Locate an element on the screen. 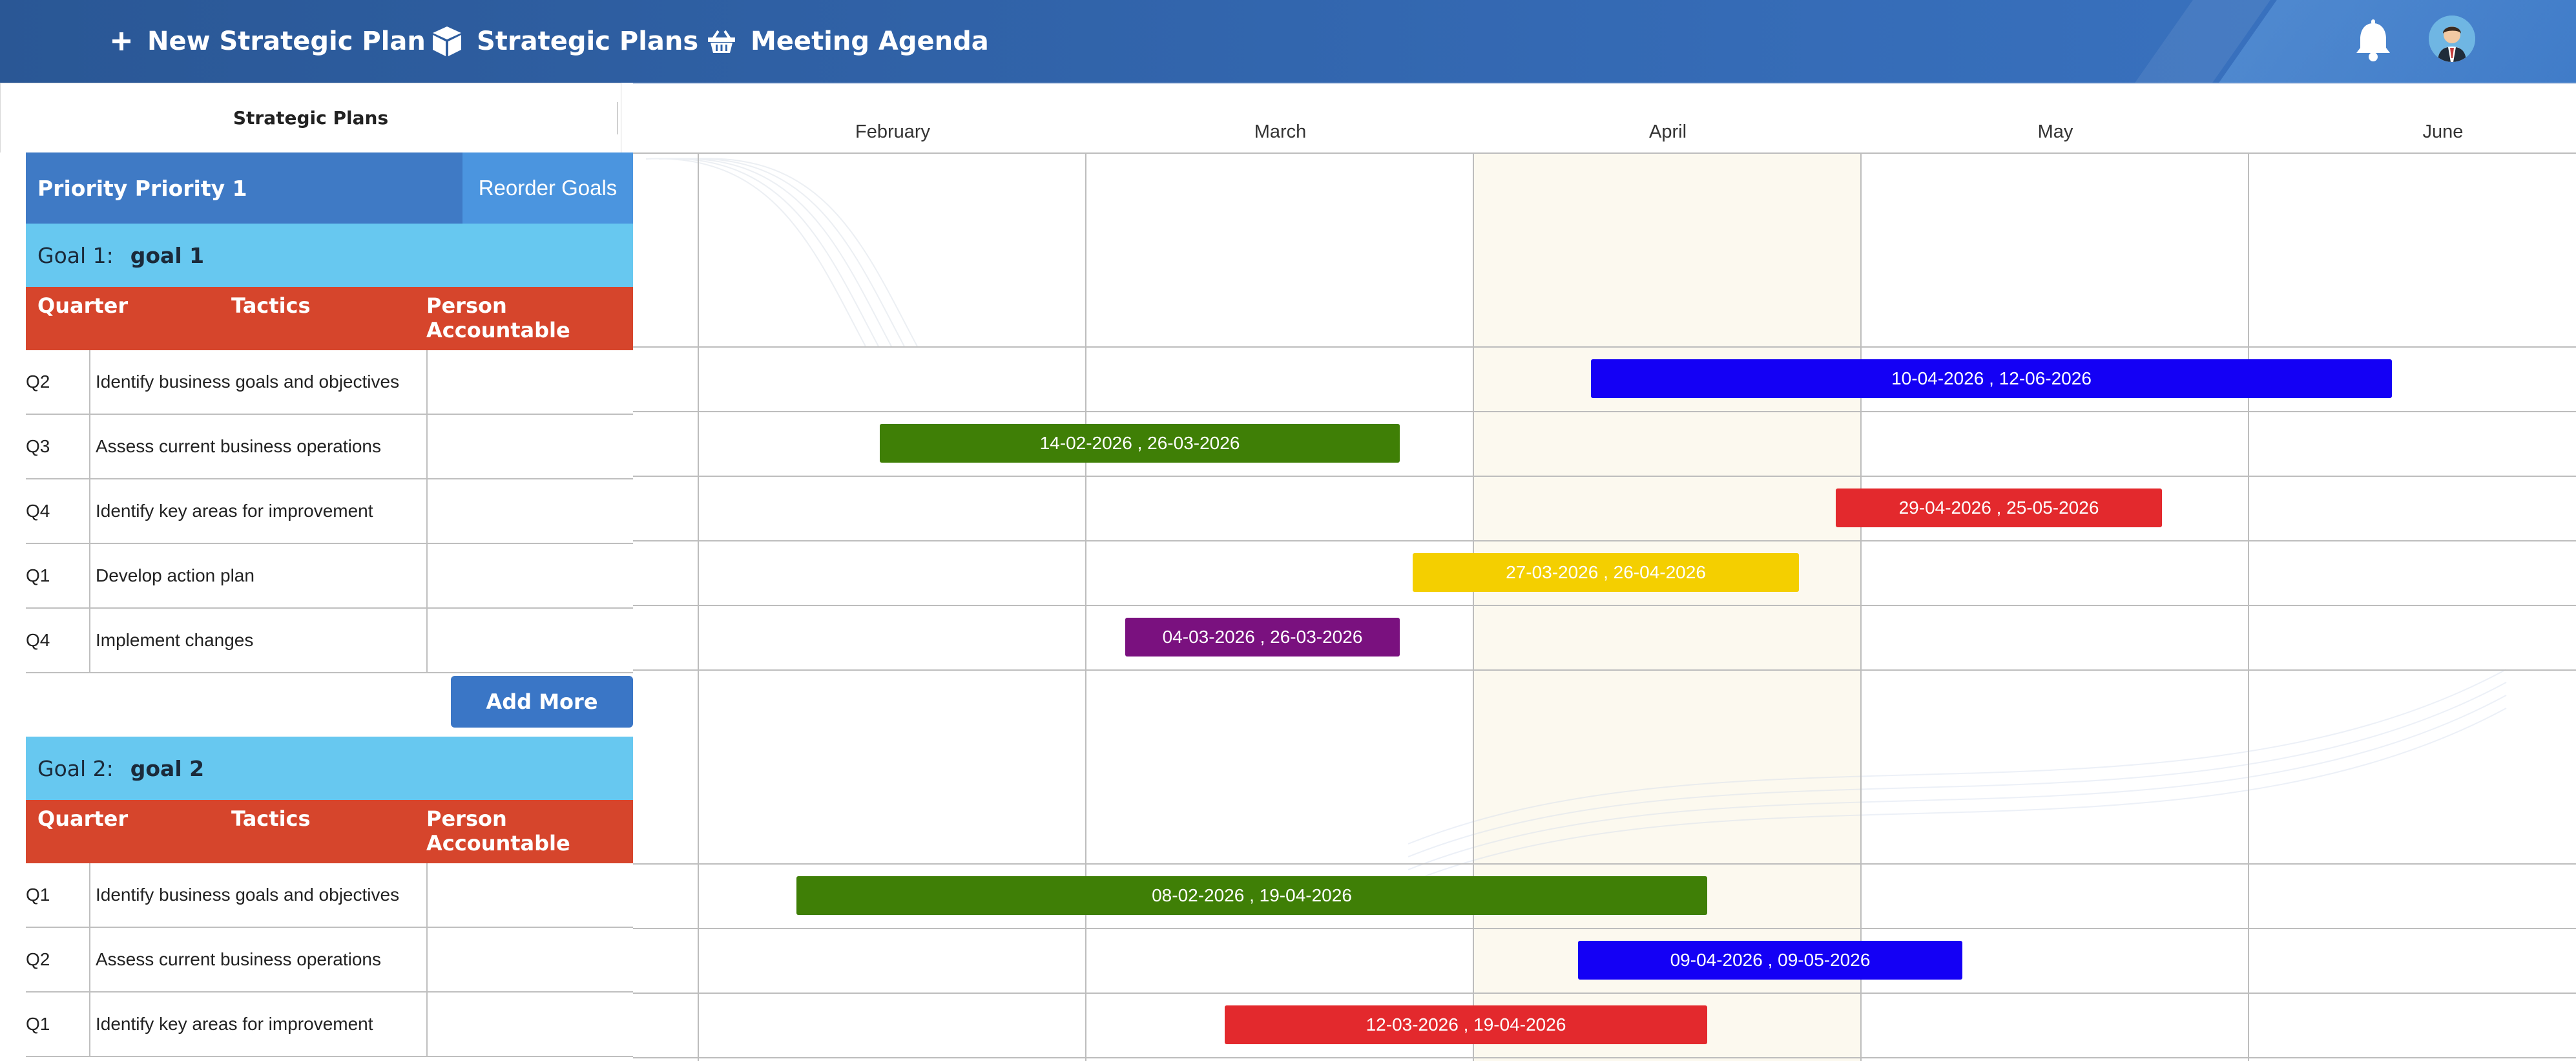 This screenshot has width=2576, height=1061. header-decoration is located at coordinates (2397, 41).